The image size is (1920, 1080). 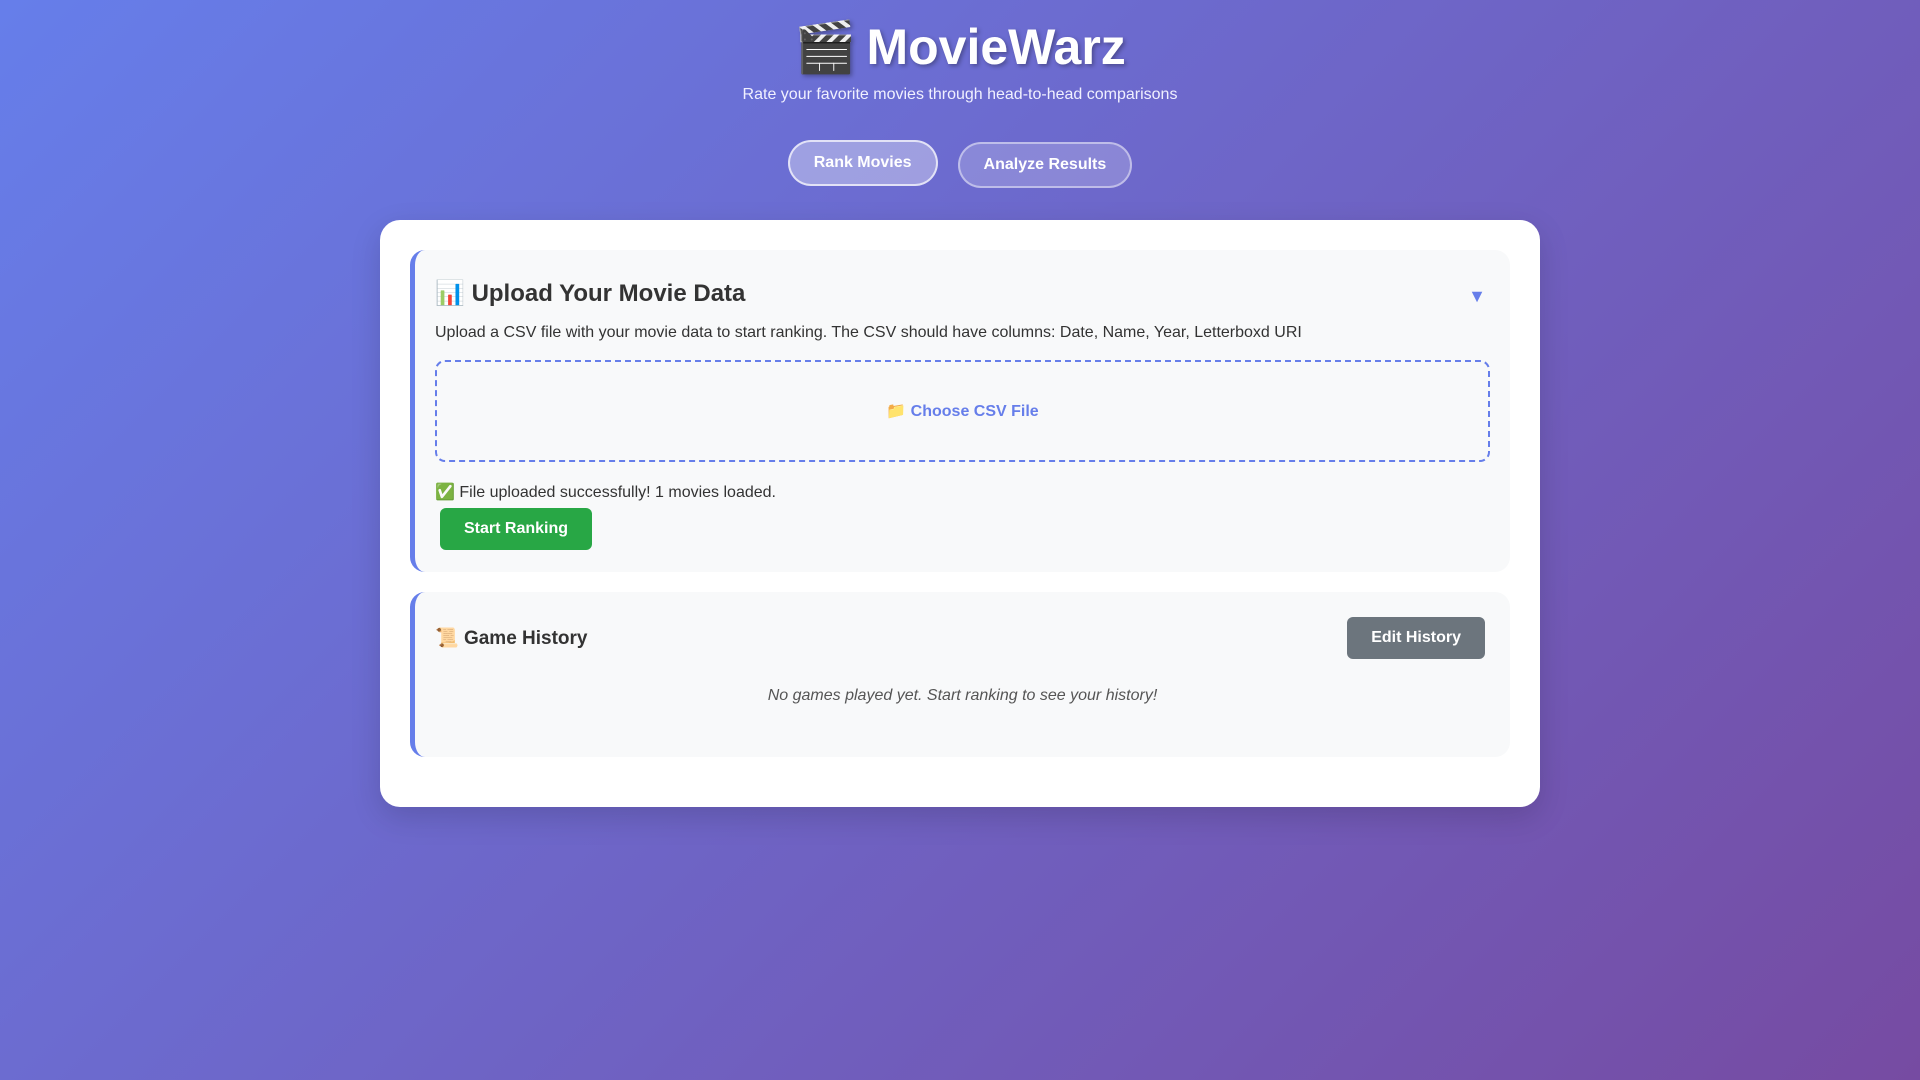 I want to click on app-title: 🎬 MovieWarz, so click(x=960, y=47).